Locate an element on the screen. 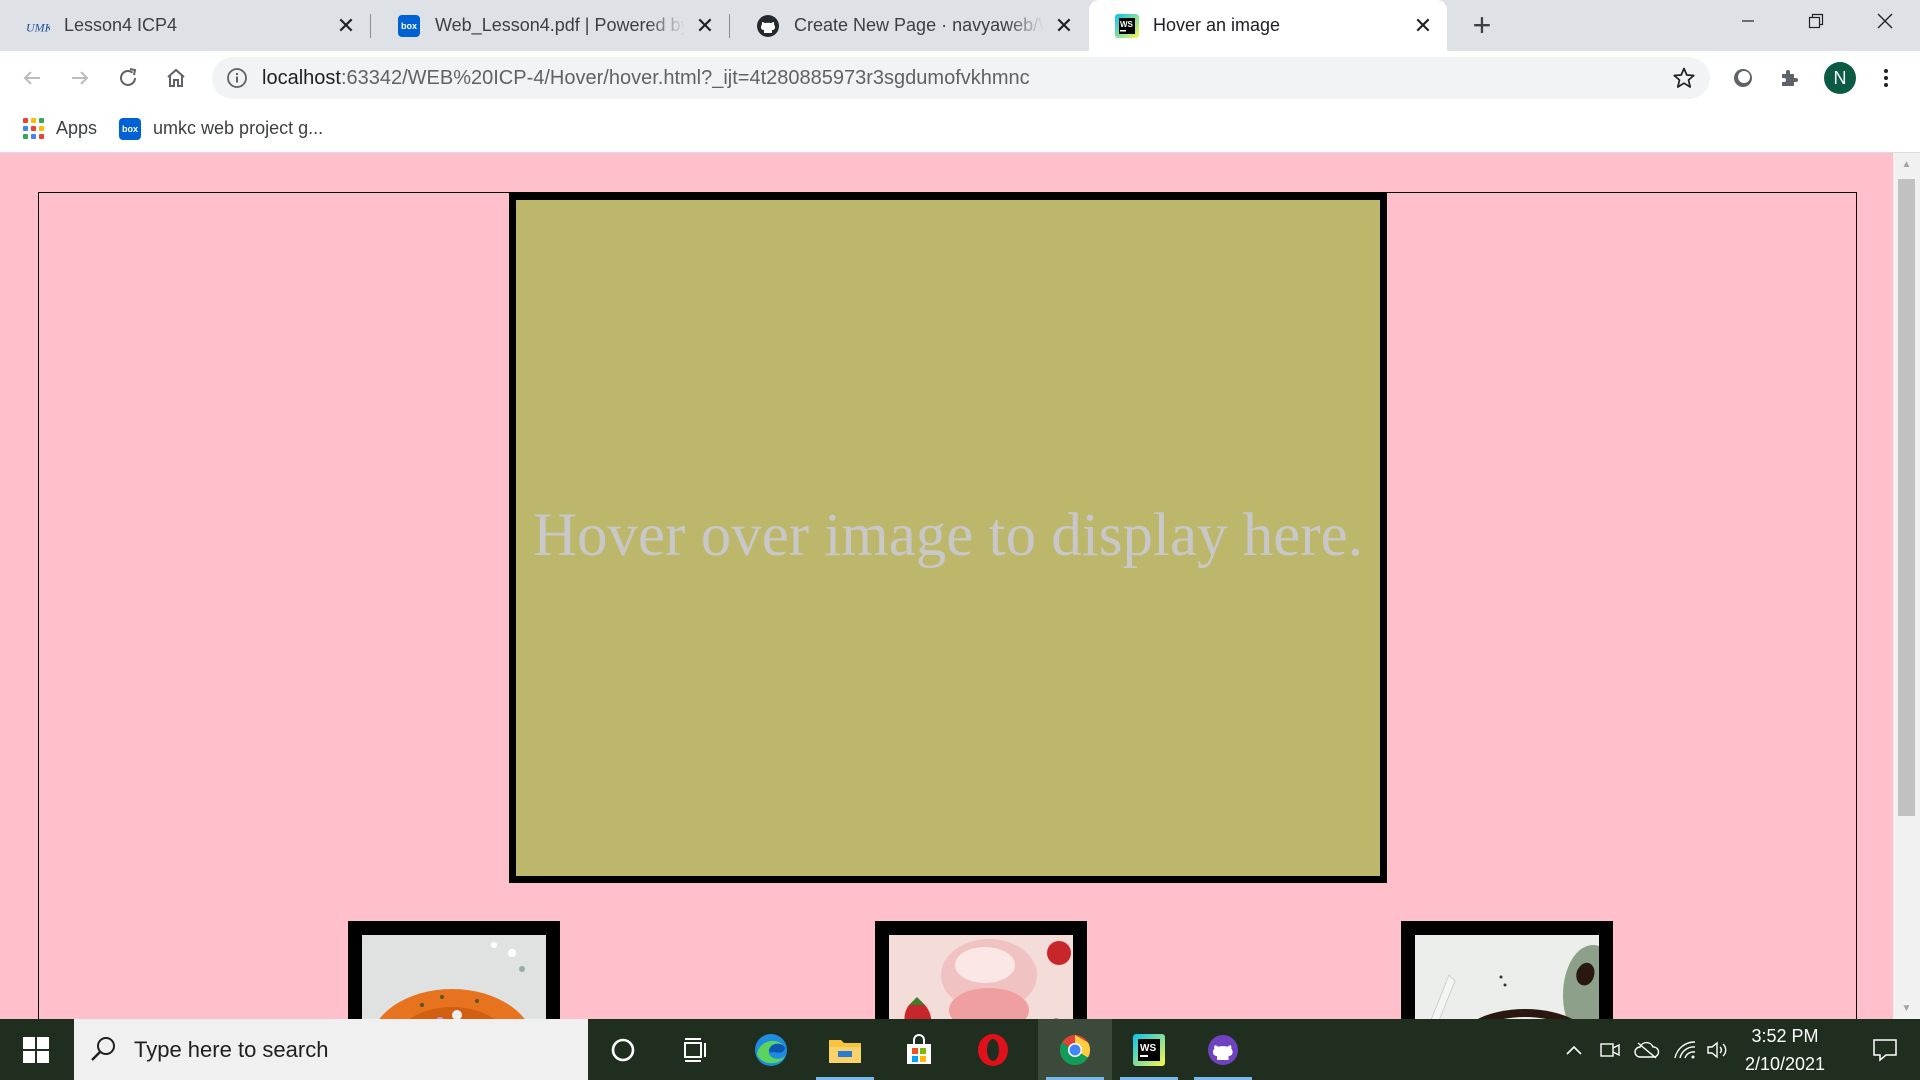 The height and width of the screenshot is (1080, 1920). tab-title: Lesson4 ICP4 is located at coordinates (121, 25).